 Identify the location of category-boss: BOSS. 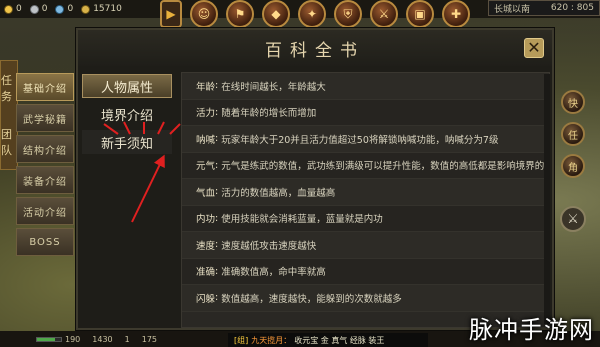
(45, 242).